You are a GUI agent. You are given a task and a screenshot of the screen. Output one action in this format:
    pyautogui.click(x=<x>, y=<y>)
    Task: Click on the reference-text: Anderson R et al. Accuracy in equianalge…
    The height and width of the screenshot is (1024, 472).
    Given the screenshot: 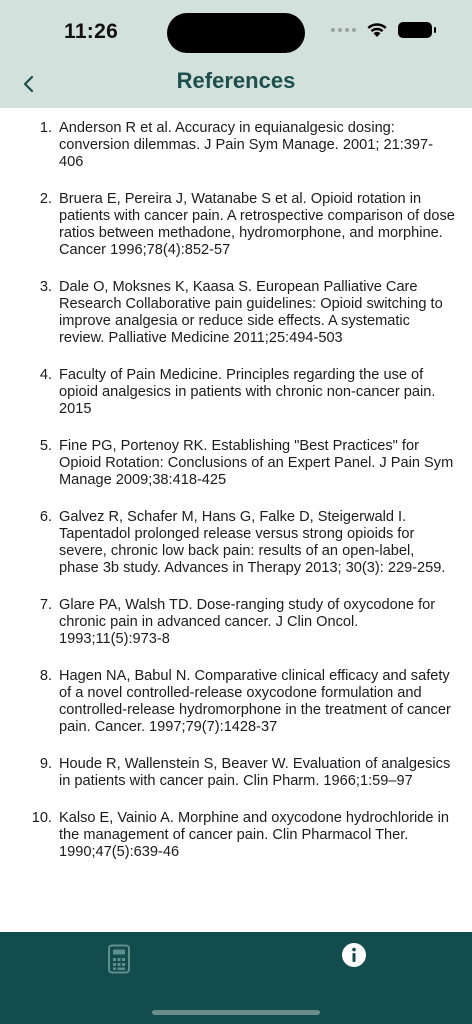 What is the action you would take?
    pyautogui.click(x=246, y=145)
    